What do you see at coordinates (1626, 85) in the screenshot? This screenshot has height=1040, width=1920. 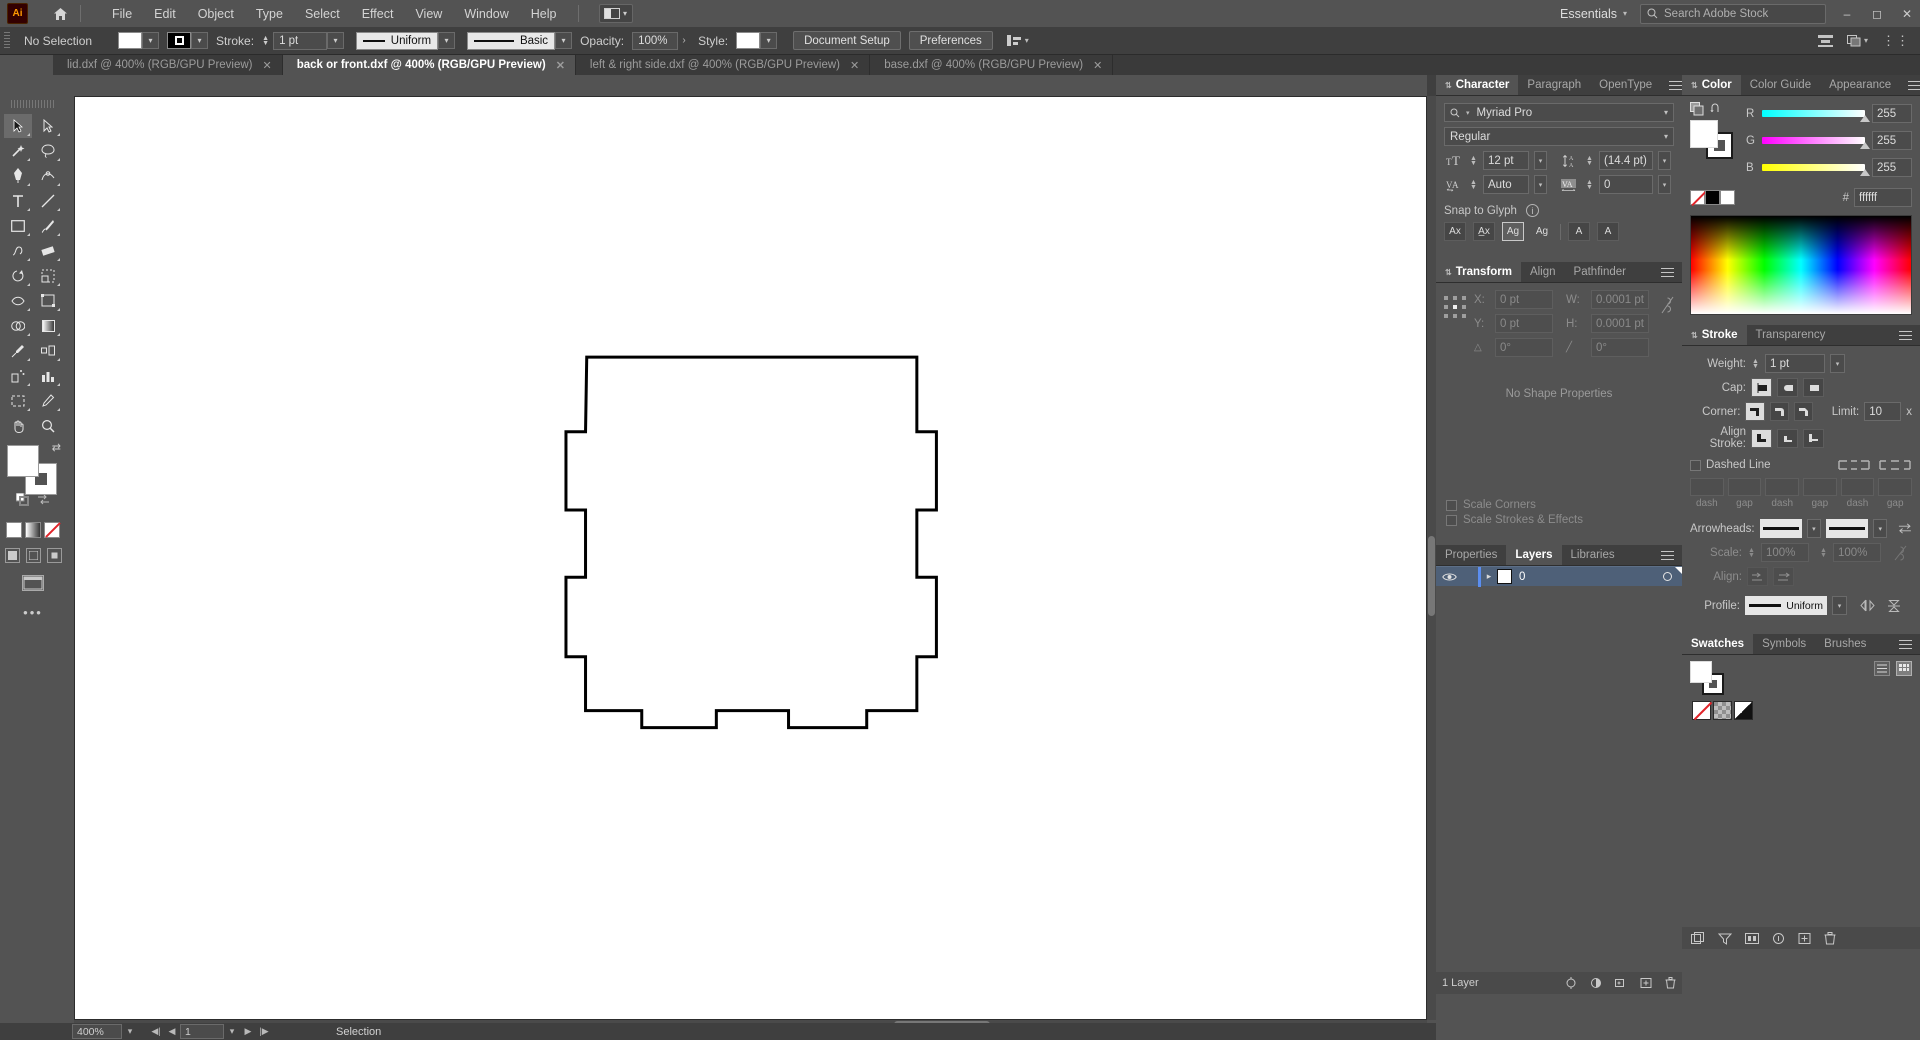 I see `tab-opentype: OpenType` at bounding box center [1626, 85].